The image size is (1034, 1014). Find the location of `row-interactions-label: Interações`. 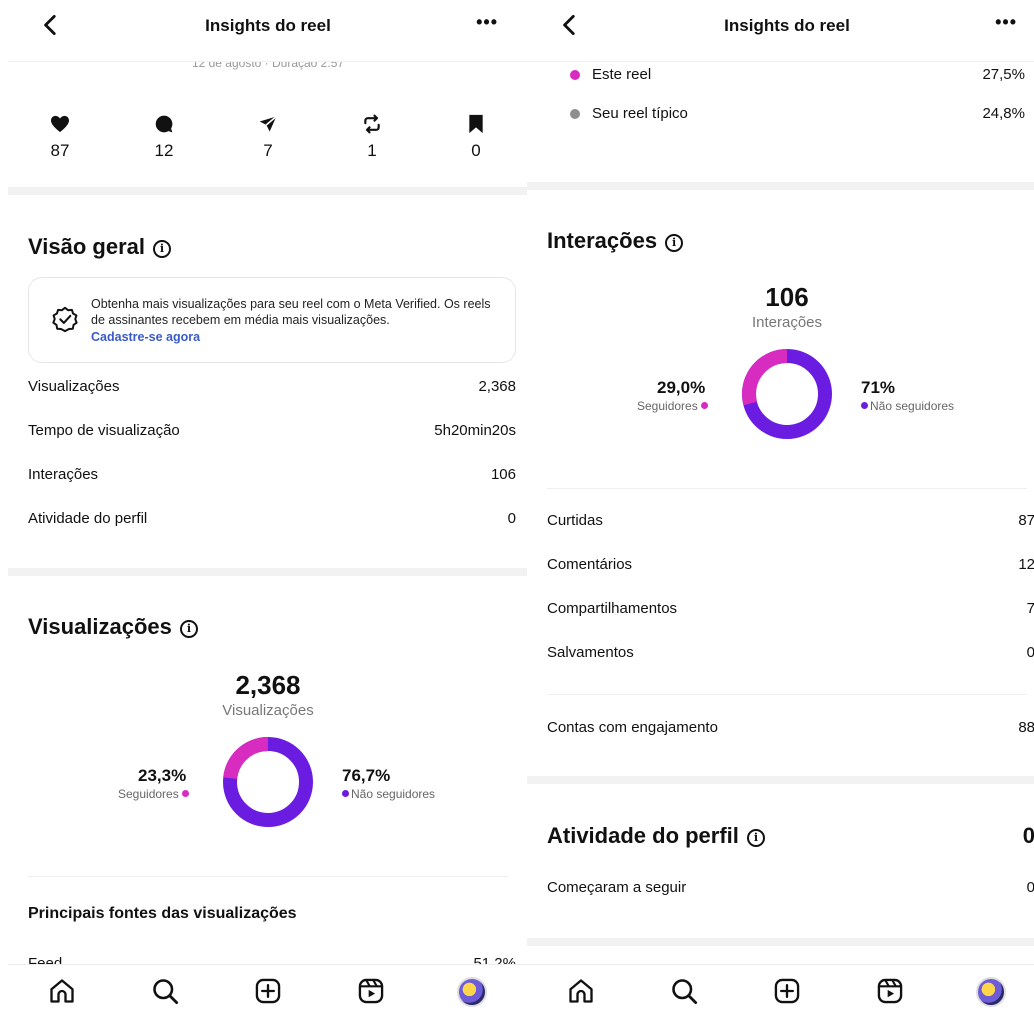

row-interactions-label: Interações is located at coordinates (63, 474).